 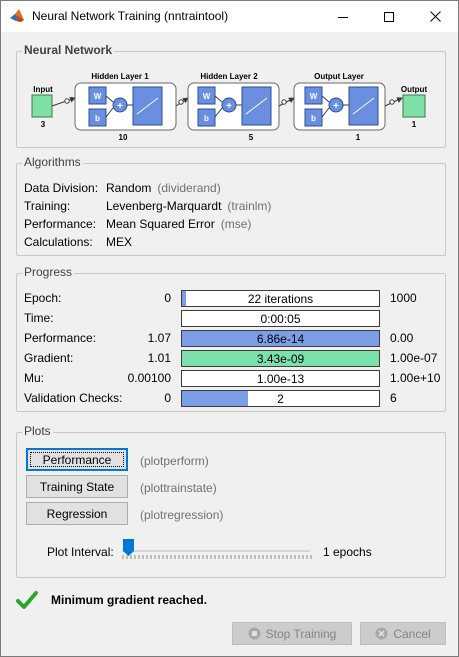 I want to click on minimize-button, so click(x=343, y=16).